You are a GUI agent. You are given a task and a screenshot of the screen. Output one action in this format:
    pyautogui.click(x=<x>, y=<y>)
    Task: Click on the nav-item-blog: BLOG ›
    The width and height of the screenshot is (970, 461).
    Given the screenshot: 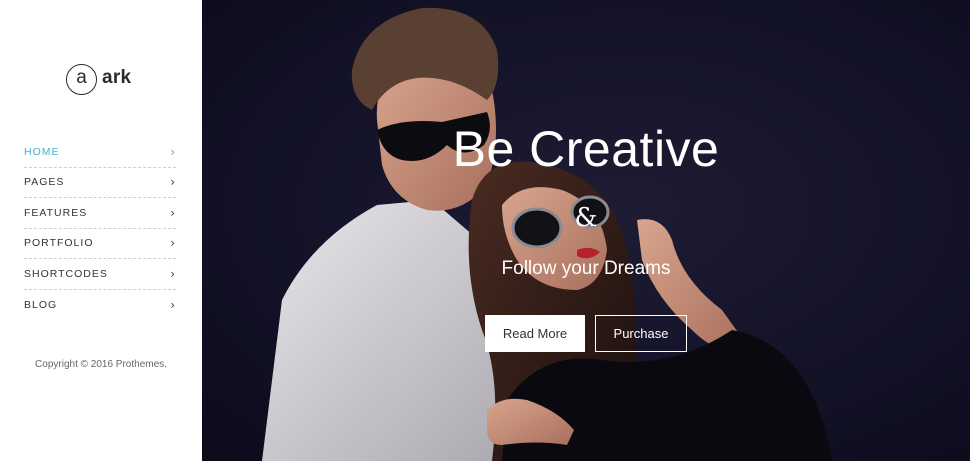 What is the action you would take?
    pyautogui.click(x=100, y=305)
    